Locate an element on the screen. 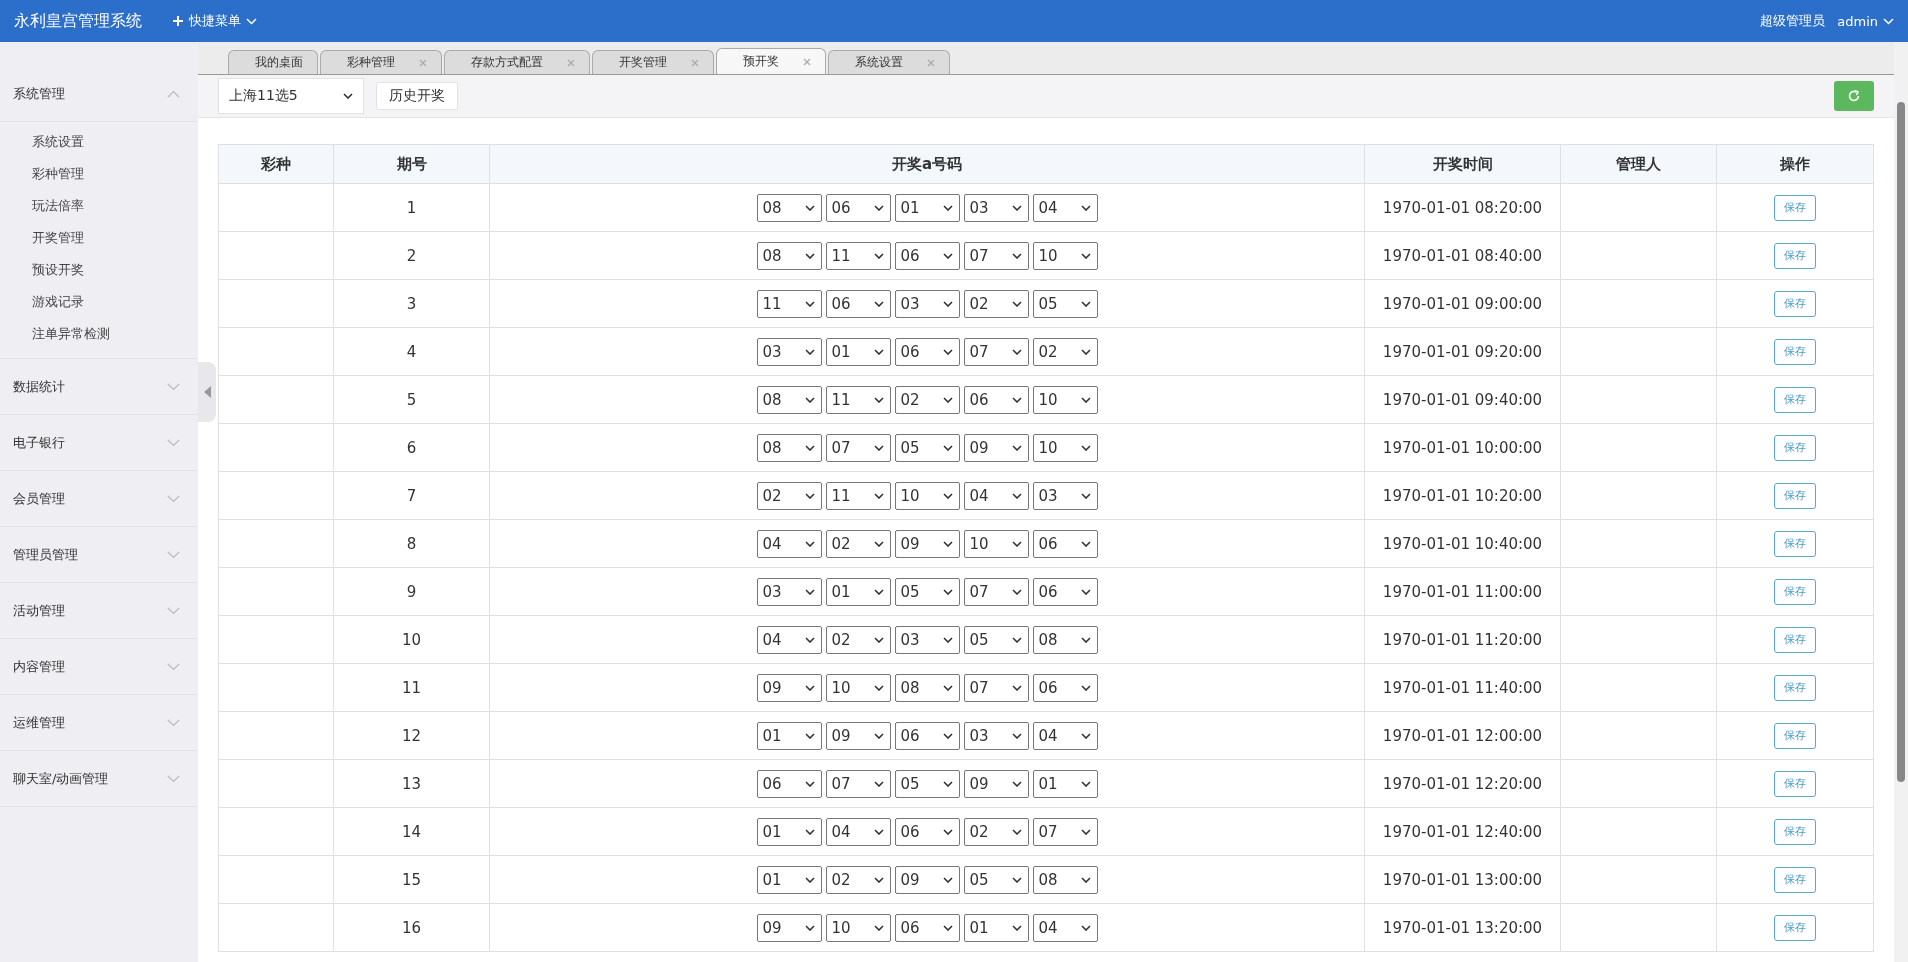 This screenshot has height=962, width=1908. sidebar-group: 管理员管理 is located at coordinates (99, 554).